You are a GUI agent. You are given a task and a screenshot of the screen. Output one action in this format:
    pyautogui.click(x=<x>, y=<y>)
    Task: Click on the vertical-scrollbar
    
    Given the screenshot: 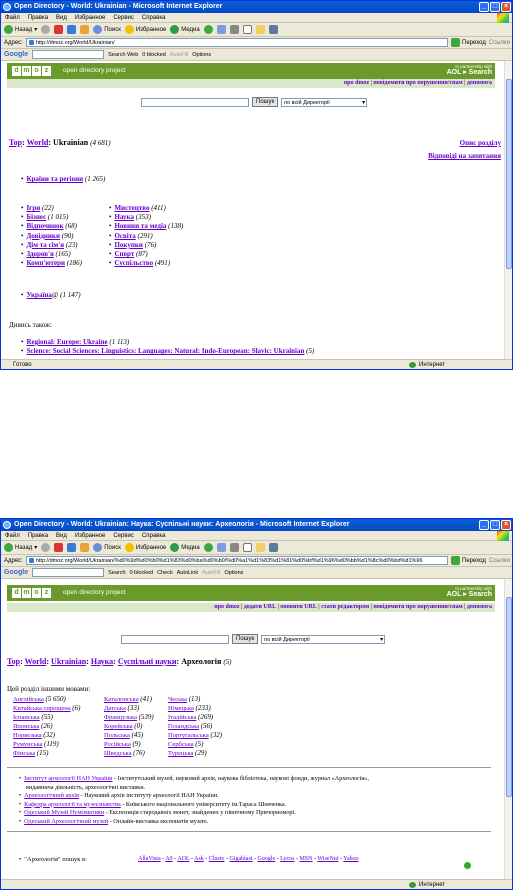 What is the action you would take?
    pyautogui.click(x=508, y=729)
    